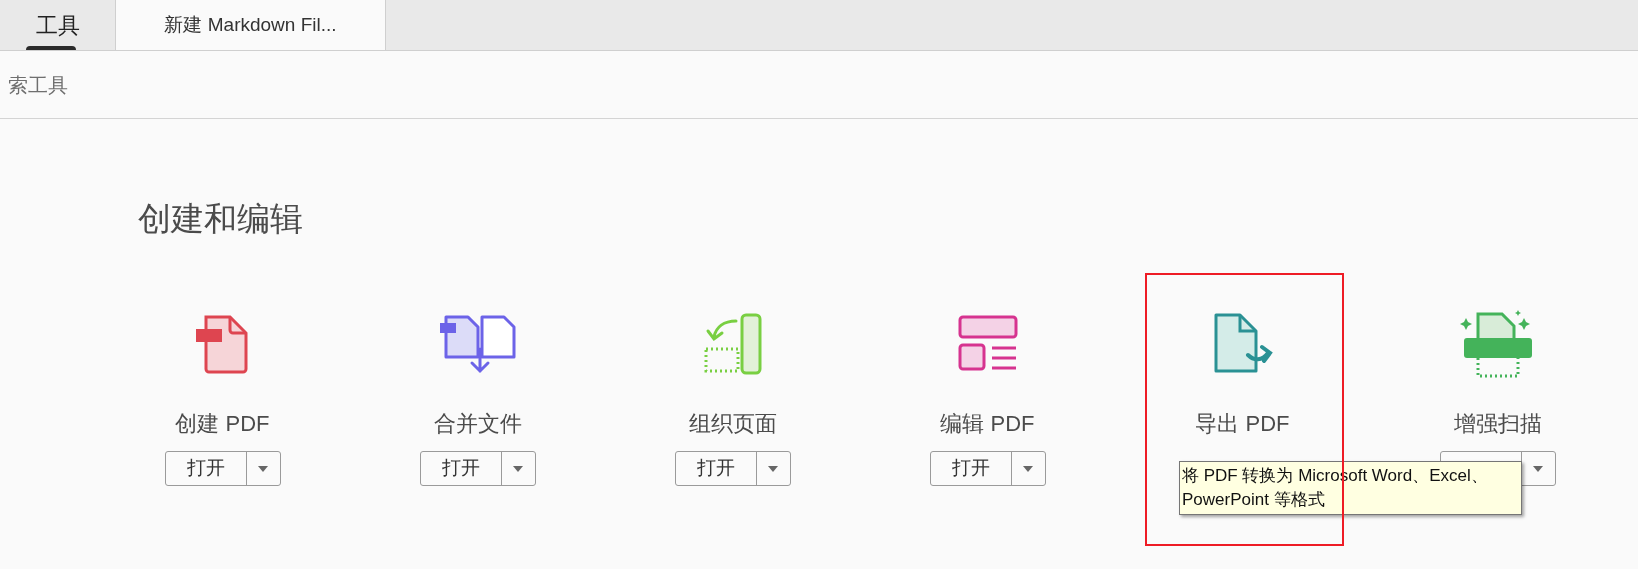 The width and height of the screenshot is (1638, 569). What do you see at coordinates (222, 424) in the screenshot?
I see `tool-label: 创建 PDF` at bounding box center [222, 424].